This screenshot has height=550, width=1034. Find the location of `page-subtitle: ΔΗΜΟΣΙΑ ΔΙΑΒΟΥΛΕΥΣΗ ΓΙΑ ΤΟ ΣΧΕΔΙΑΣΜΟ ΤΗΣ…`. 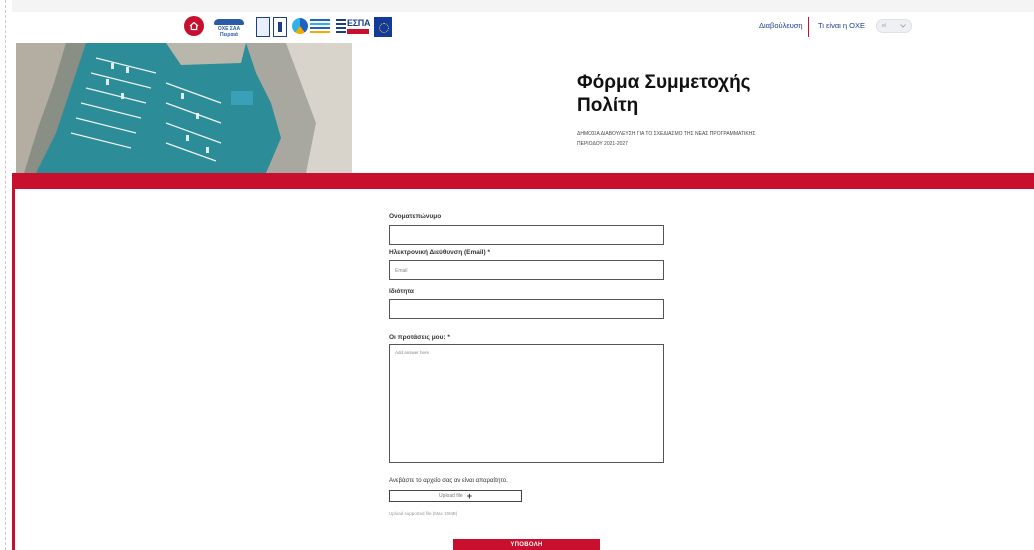

page-subtitle: ΔΗΜΟΣΙΑ ΔΙΑΒΟΥΛΕΥΣΗ ΓΙΑ ΤΟ ΣΧΕΔΙΑΣΜΟ ΤΗΣ… is located at coordinates (666, 139).